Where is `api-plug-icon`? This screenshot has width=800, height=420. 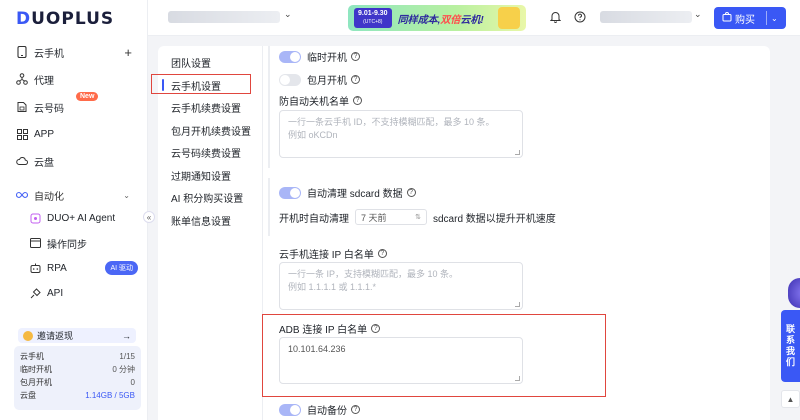 api-plug-icon is located at coordinates (35, 293).